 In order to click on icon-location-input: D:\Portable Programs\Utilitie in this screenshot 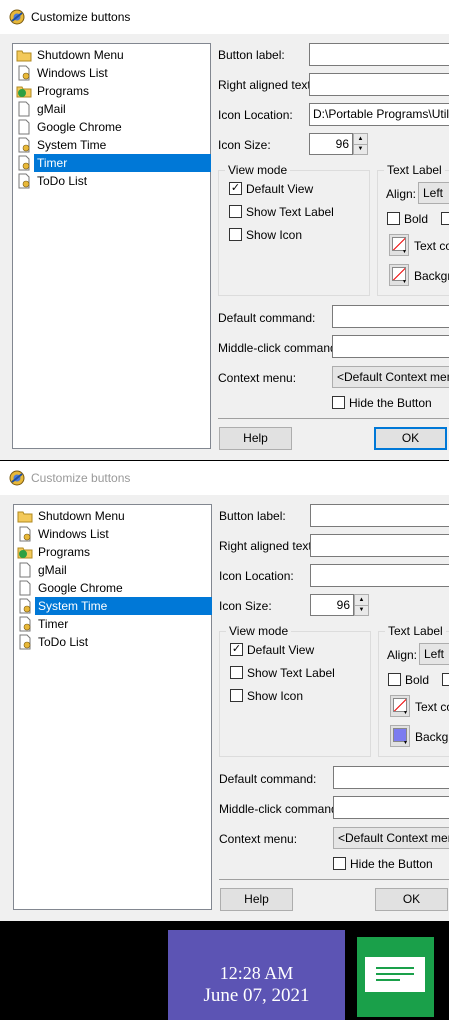, I will do `click(379, 114)`.